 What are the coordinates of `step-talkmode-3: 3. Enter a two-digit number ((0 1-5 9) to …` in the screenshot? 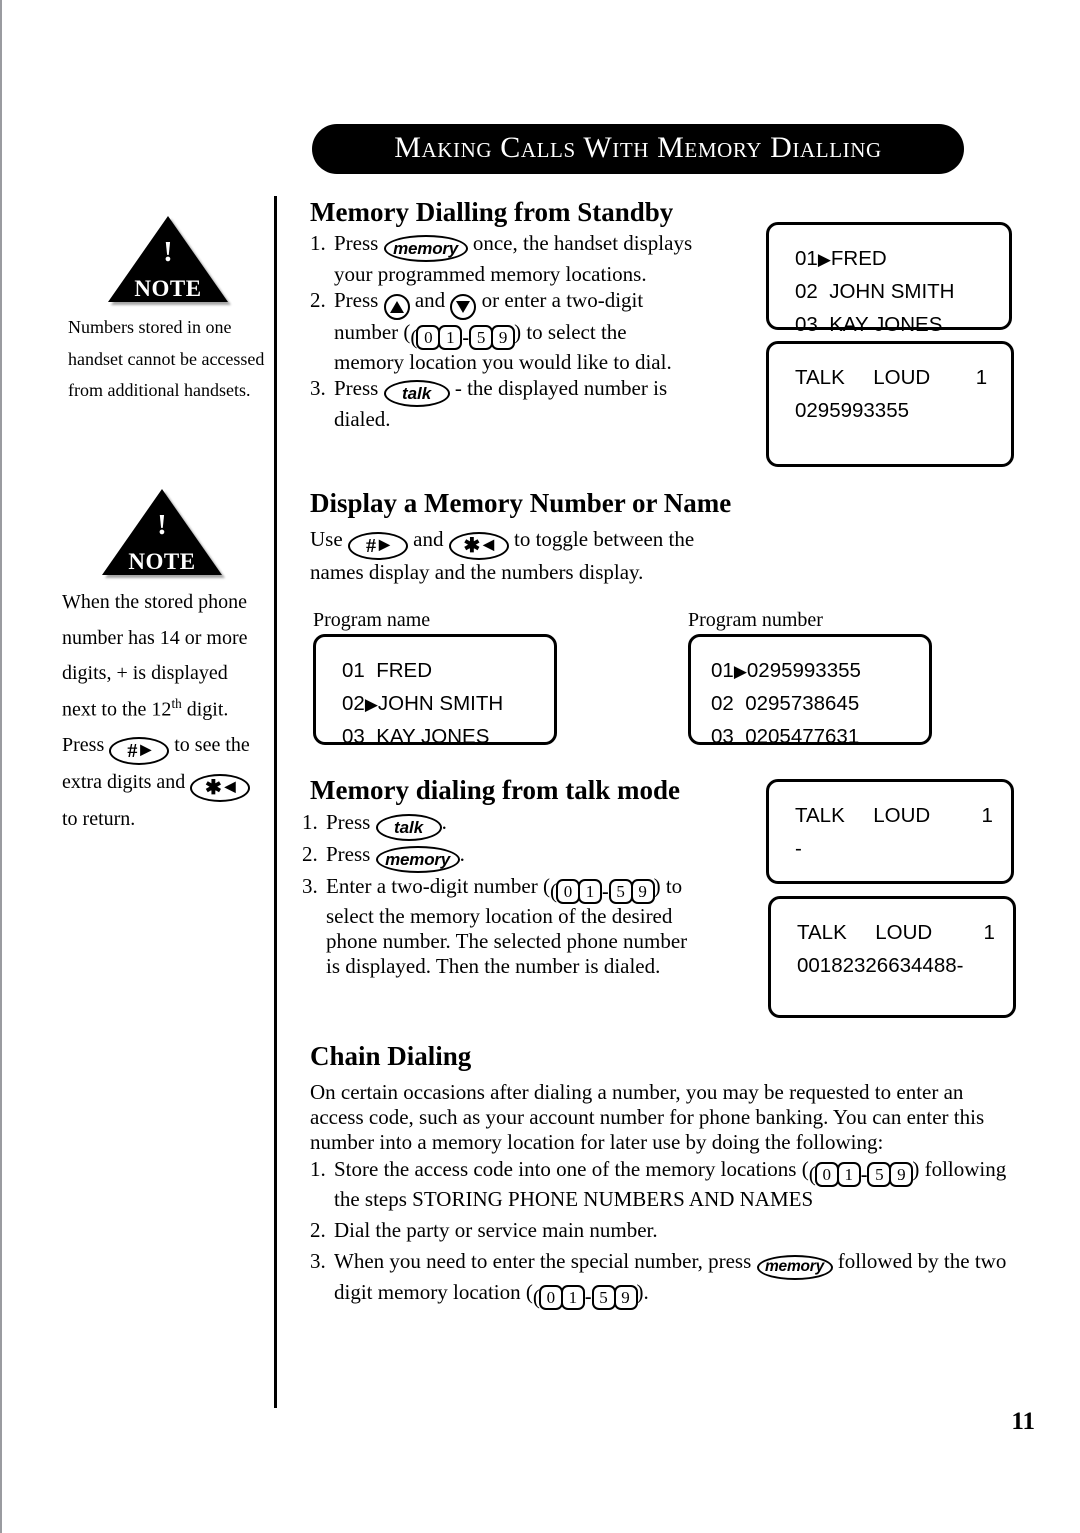 It's located at (502, 927).